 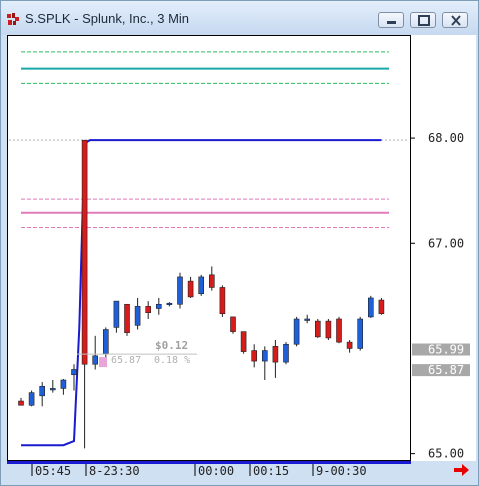 I want to click on app-logo-icon, so click(x=13, y=19).